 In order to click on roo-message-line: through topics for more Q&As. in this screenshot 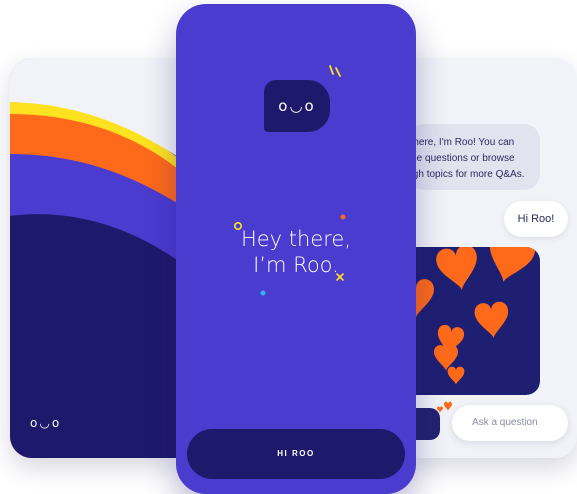, I will do `click(466, 174)`.